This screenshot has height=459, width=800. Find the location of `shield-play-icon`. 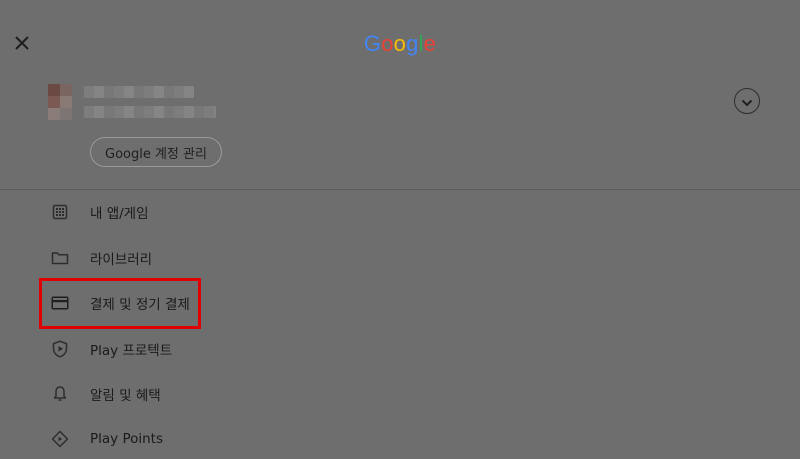

shield-play-icon is located at coordinates (60, 349).